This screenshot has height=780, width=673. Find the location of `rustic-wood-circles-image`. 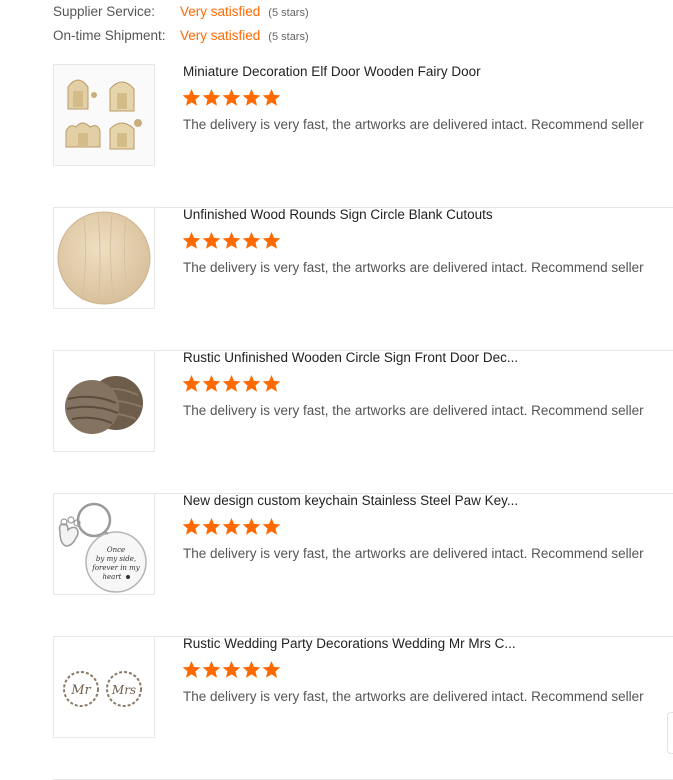

rustic-wood-circles-image is located at coordinates (104, 401).